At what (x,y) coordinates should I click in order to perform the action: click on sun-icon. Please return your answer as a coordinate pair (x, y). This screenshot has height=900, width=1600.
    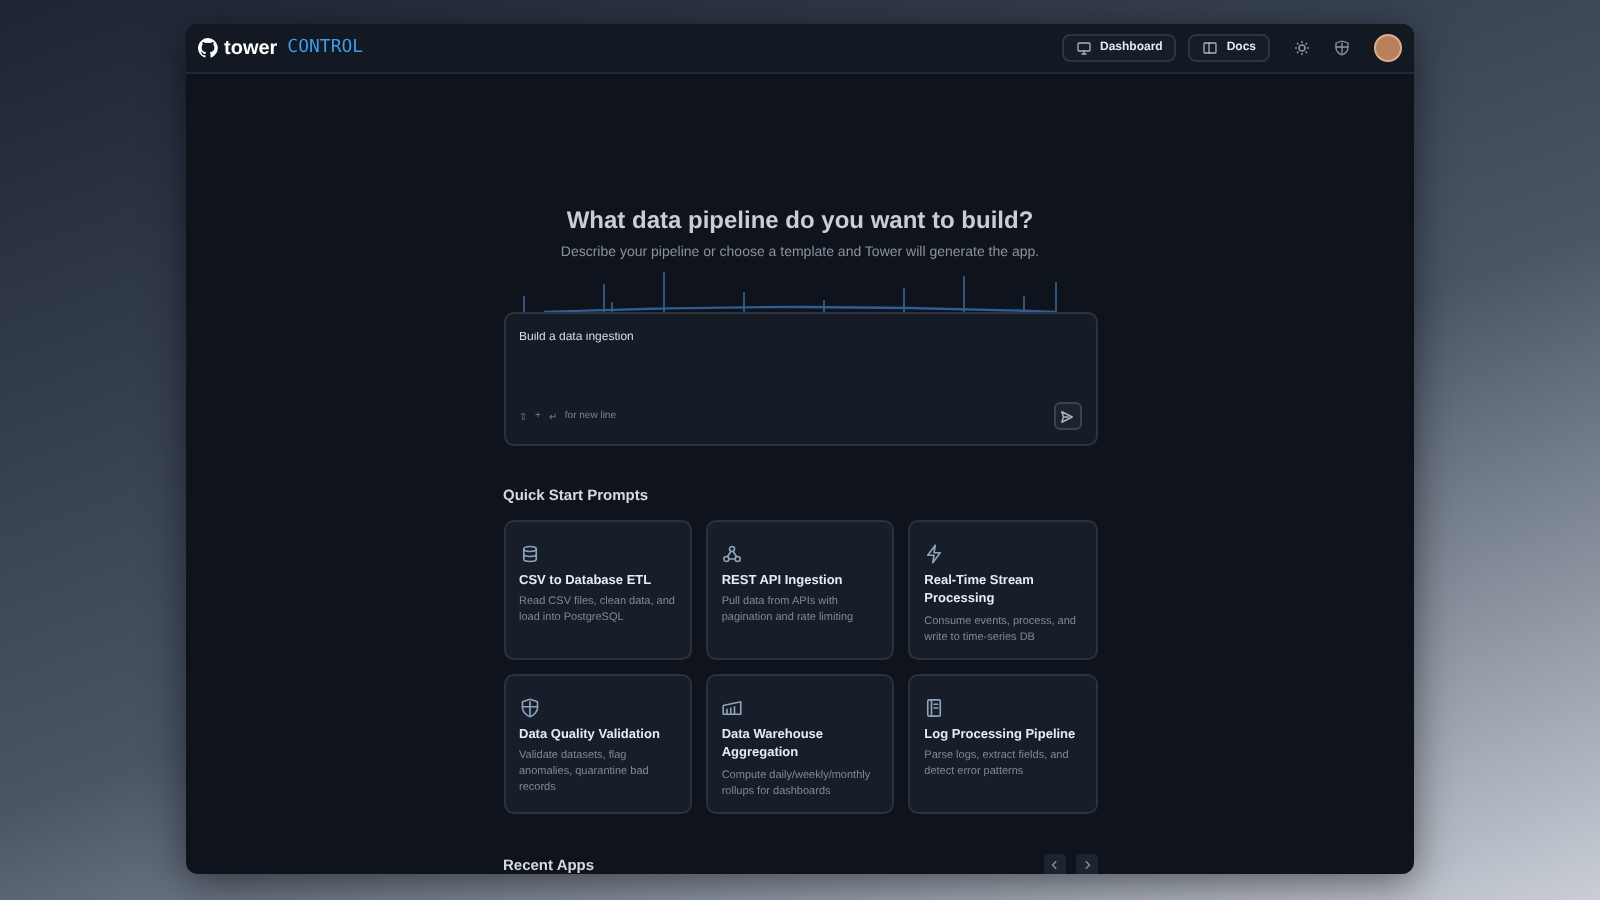
    Looking at the image, I should click on (1302, 48).